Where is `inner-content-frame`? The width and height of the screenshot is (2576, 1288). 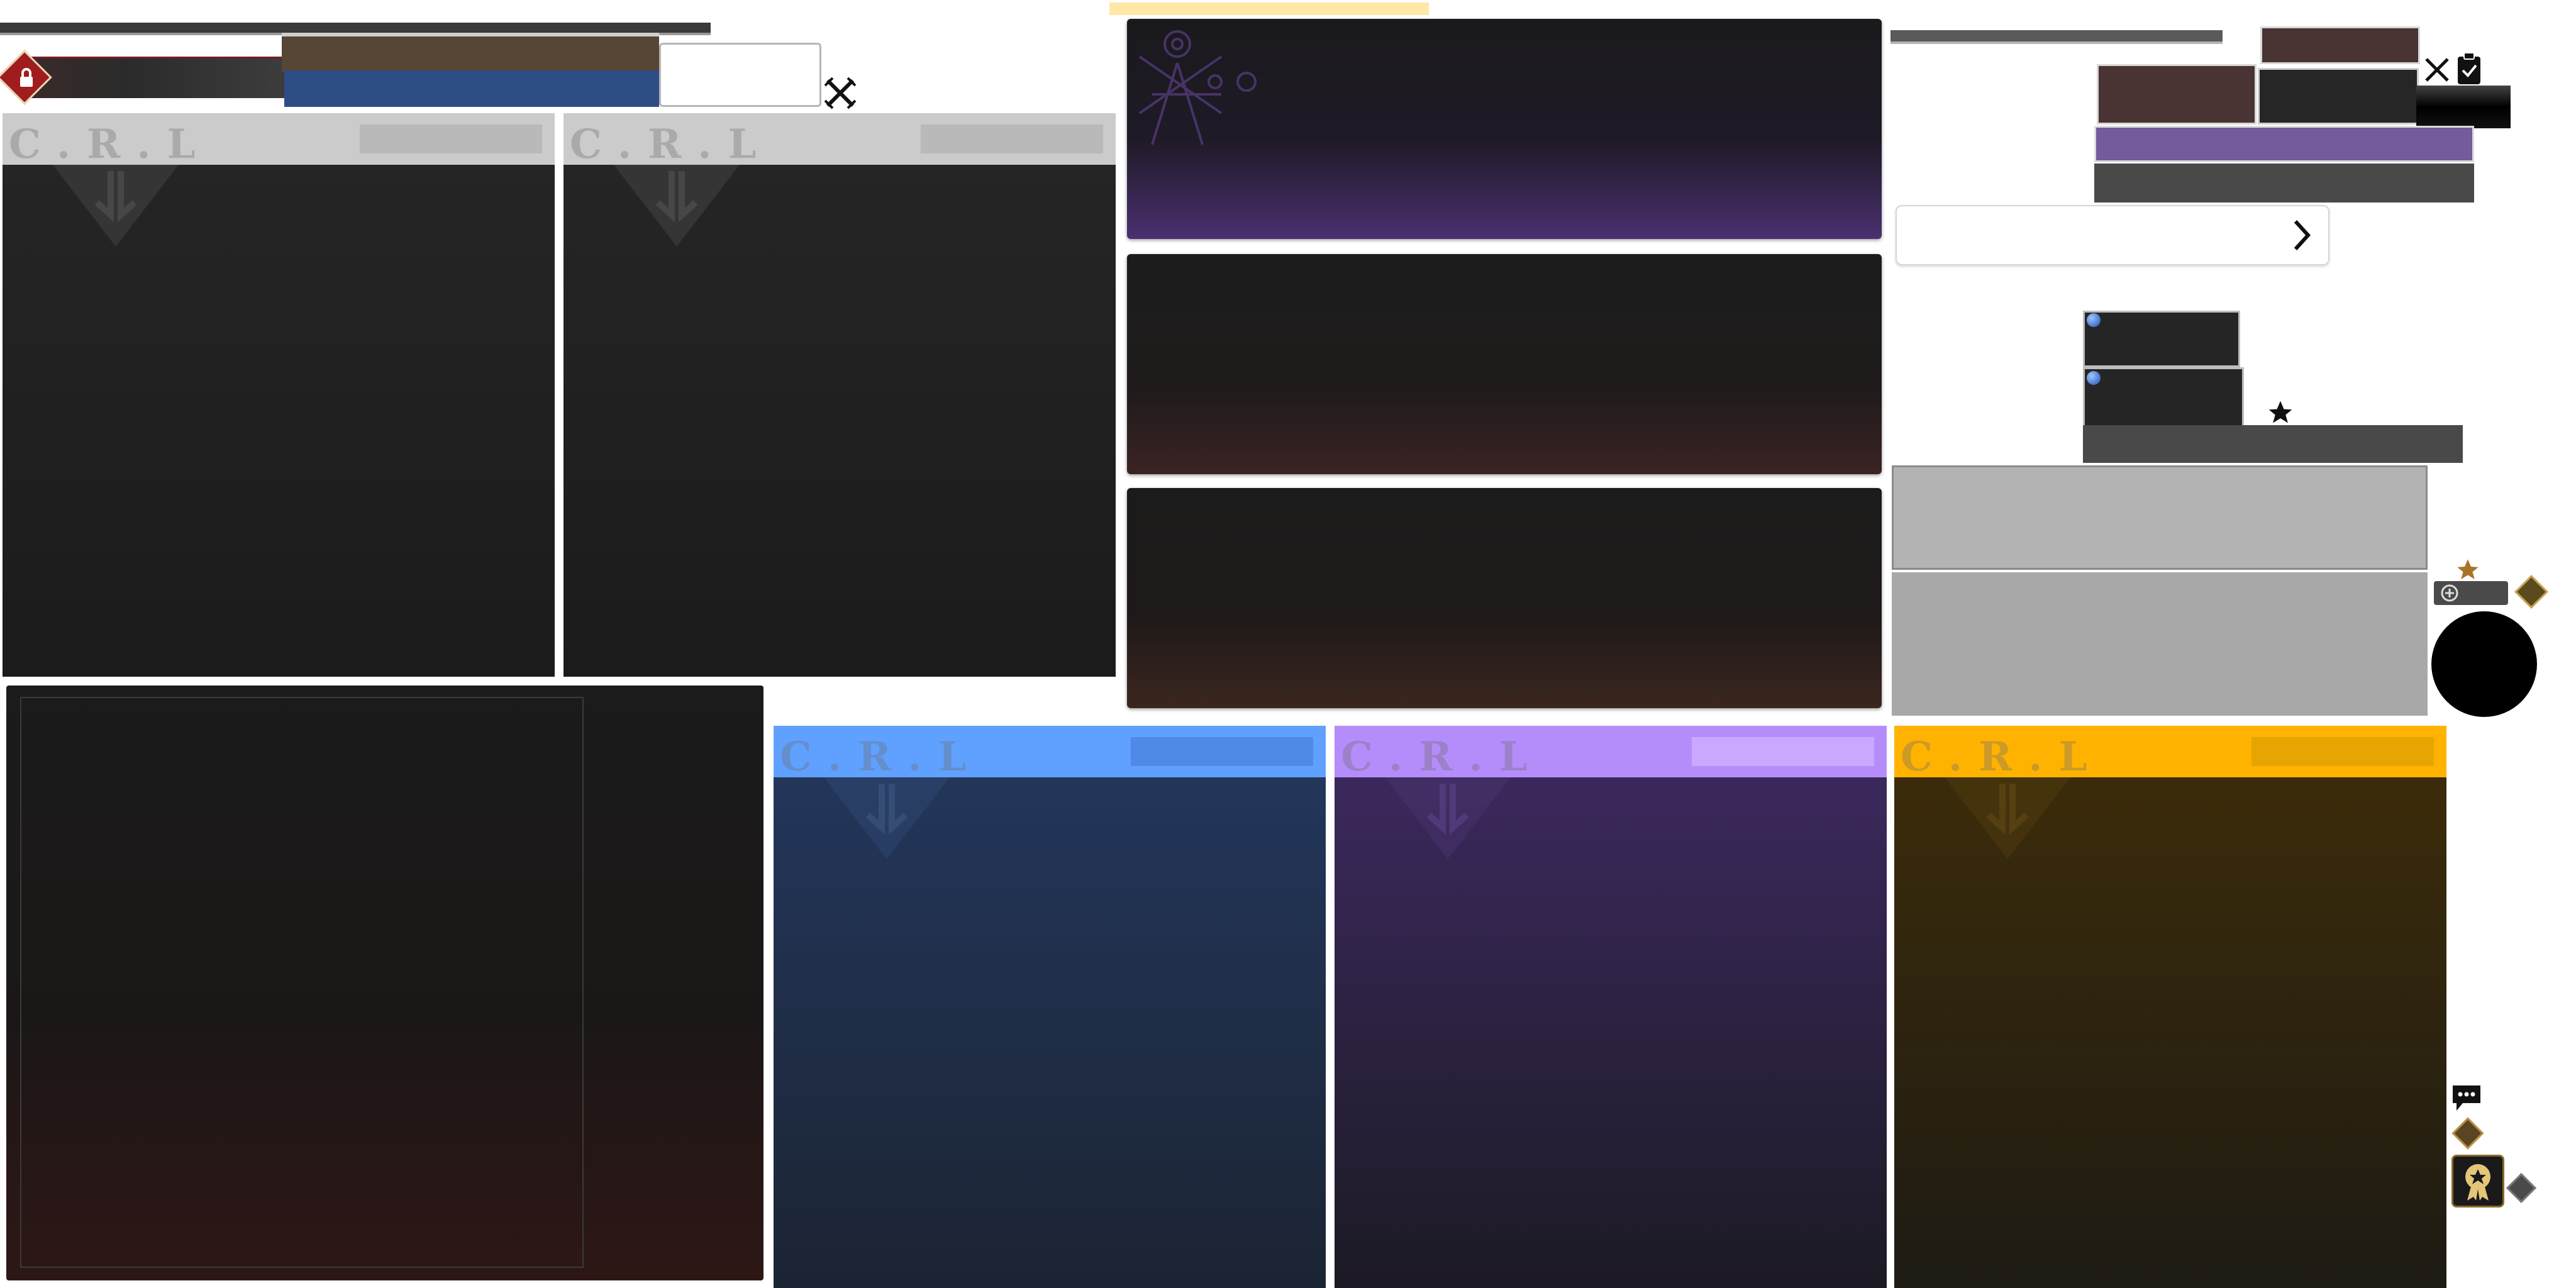 inner-content-frame is located at coordinates (302, 982).